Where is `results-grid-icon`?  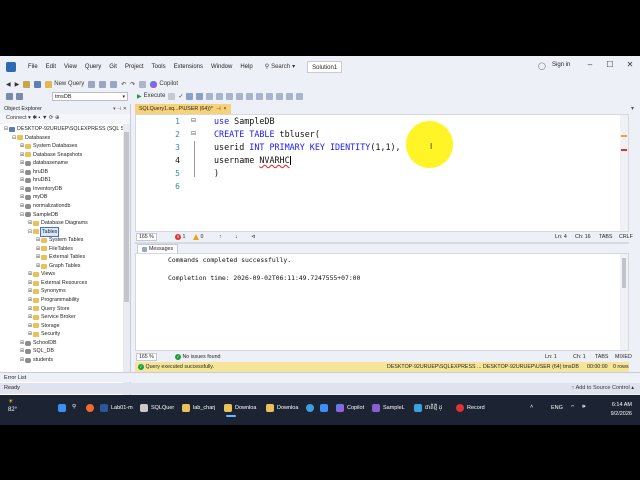
results-grid-icon is located at coordinates (240, 96).